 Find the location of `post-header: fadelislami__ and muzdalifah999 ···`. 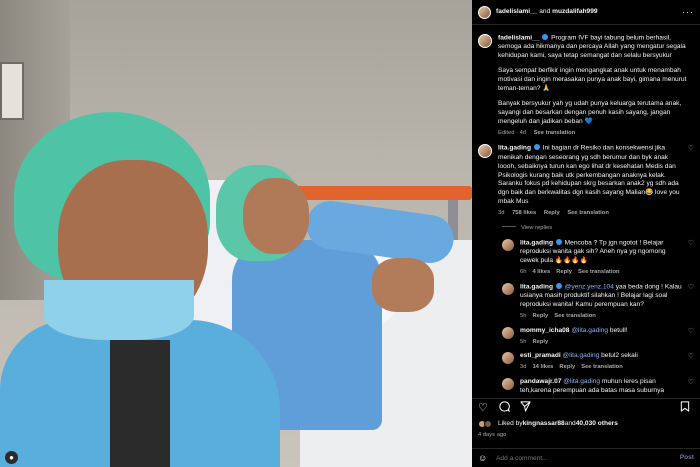

post-header: fadelislami__ and muzdalifah999 ··· is located at coordinates (586, 12).